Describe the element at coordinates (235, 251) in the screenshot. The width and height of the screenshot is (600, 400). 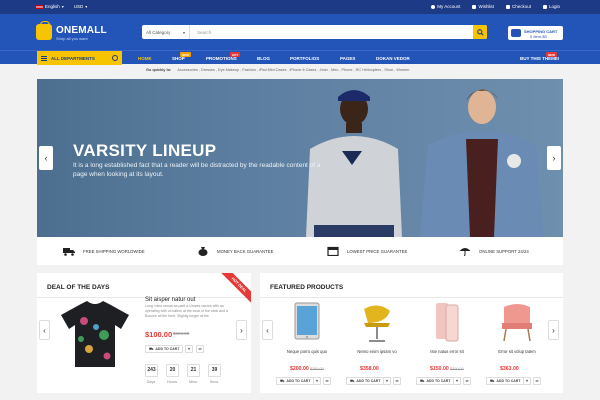
I see `feature-money-back: MONEY BACK GUARANTEE` at that location.